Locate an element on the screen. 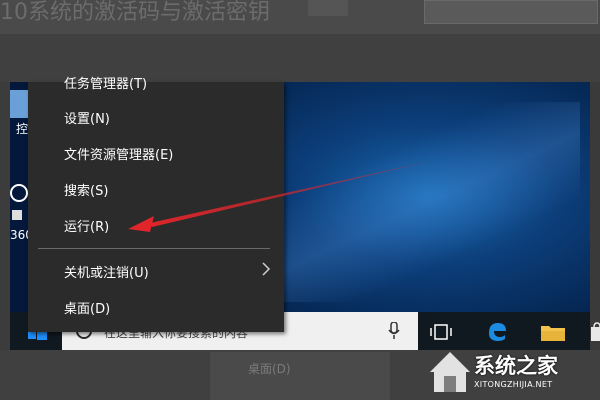 The height and width of the screenshot is (400, 600). store-icon is located at coordinates (595, 332).